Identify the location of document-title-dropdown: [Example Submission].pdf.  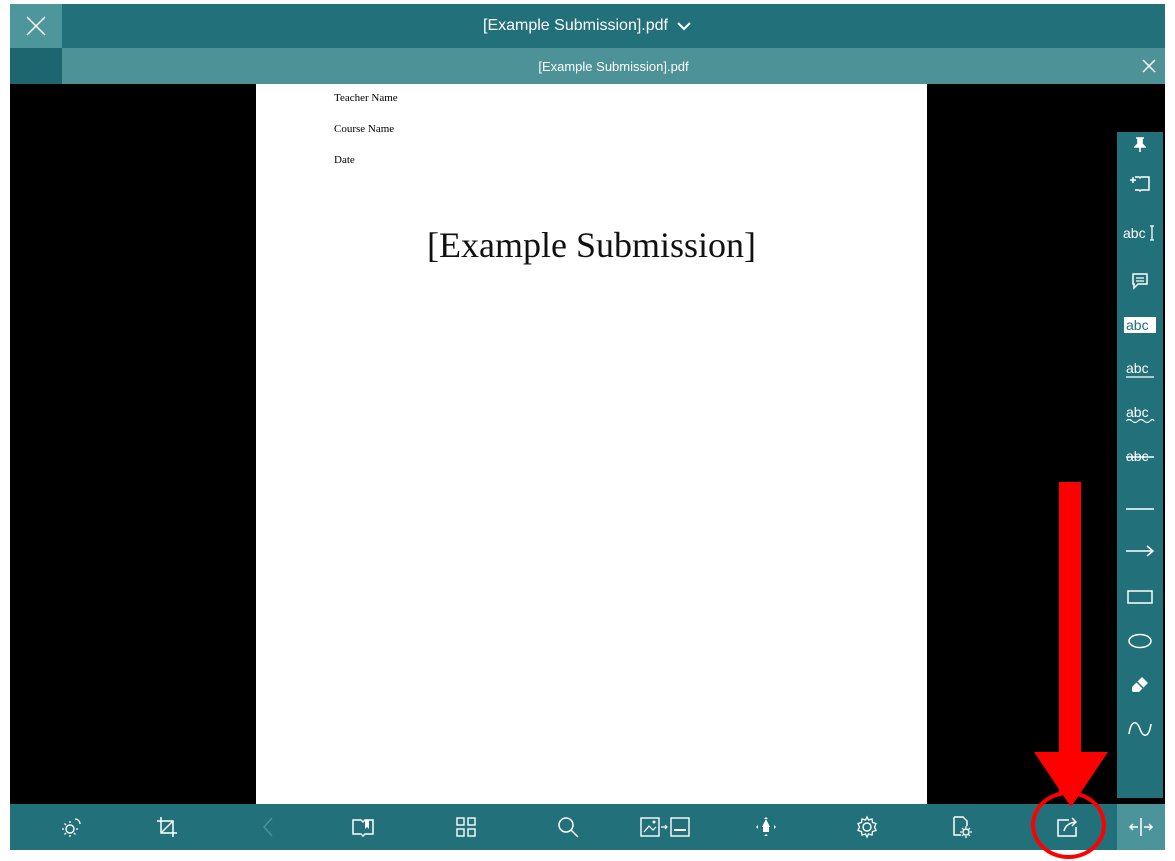
(587, 26).